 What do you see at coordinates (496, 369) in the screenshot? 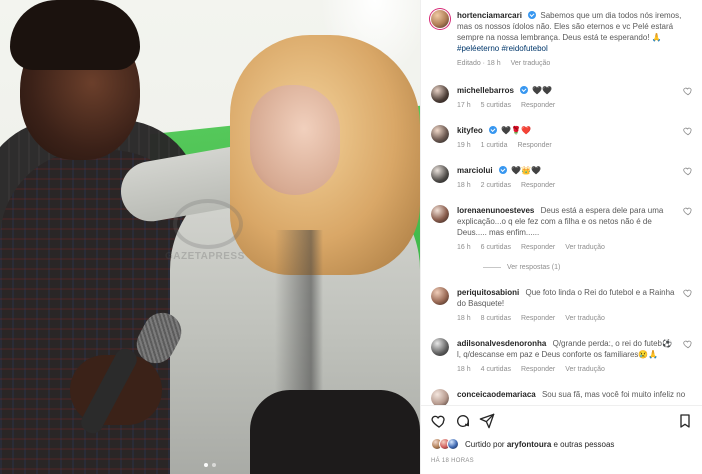
I see `comment-likes-link: 4 curtidas` at bounding box center [496, 369].